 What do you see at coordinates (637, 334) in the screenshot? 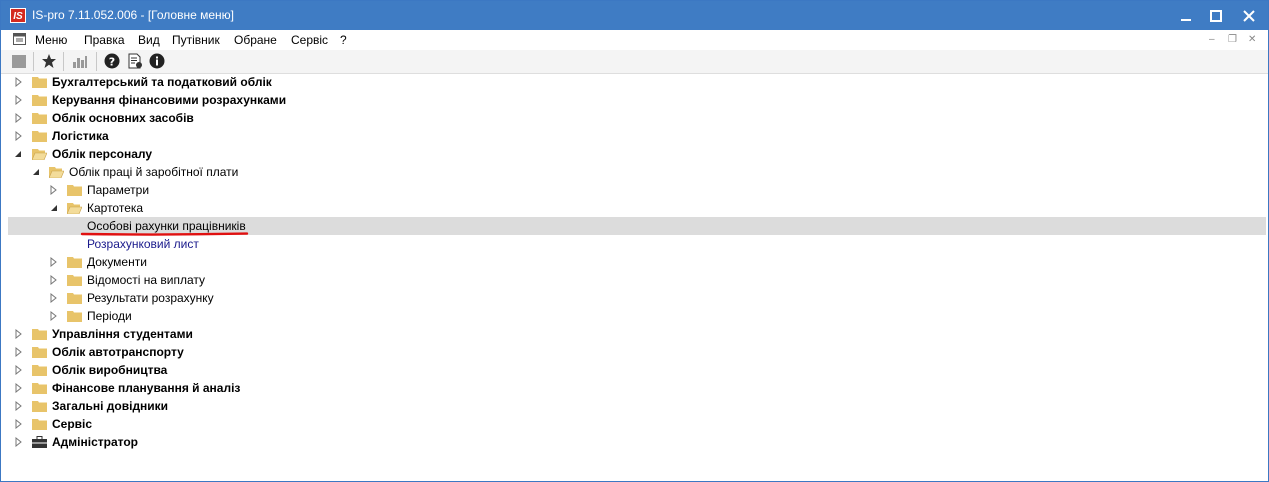
I see `tree-item-student-management: Управління студентами` at bounding box center [637, 334].